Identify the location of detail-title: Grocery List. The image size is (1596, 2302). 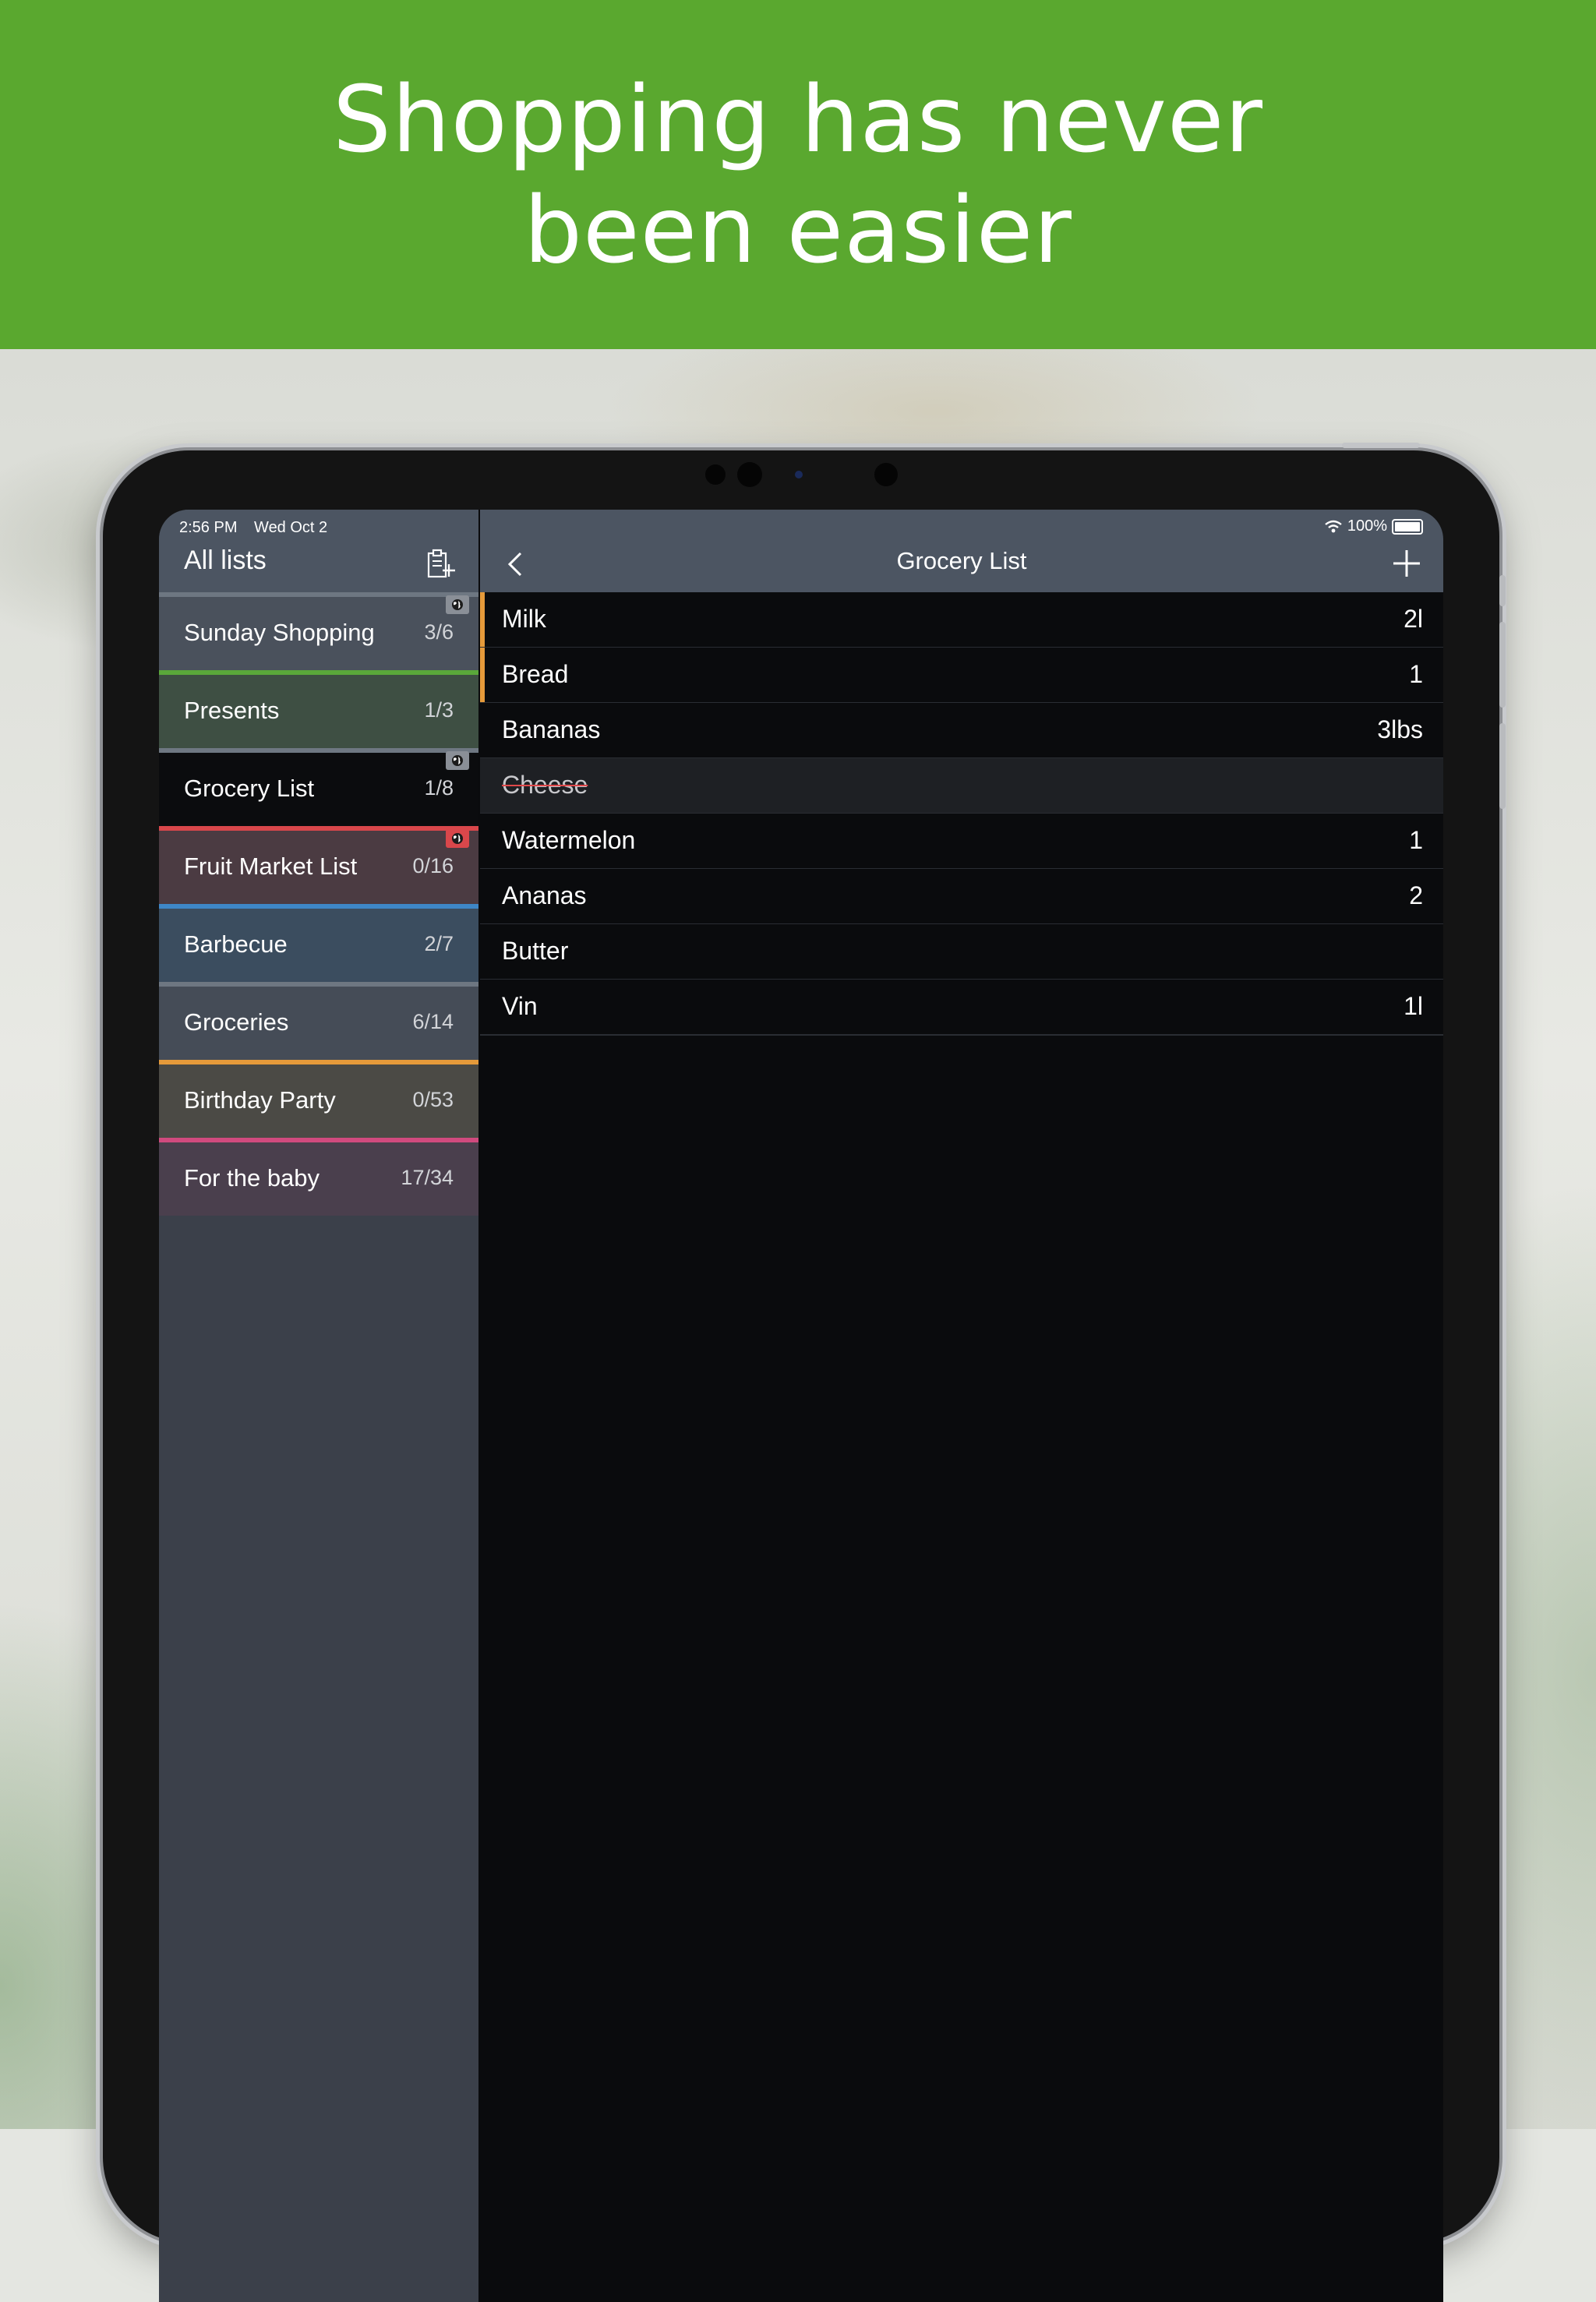
(961, 560).